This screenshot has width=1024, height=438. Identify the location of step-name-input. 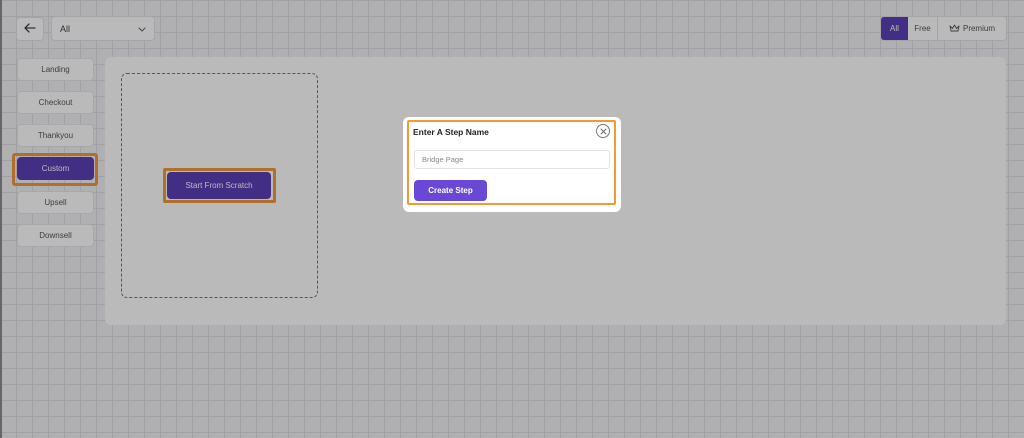
(512, 159).